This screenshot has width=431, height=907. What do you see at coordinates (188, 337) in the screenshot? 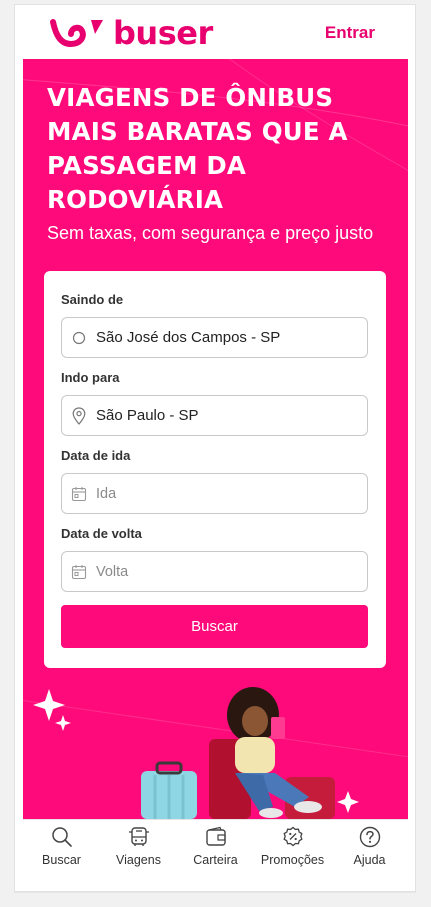
I see `origin-value: São José dos Campos - SP` at bounding box center [188, 337].